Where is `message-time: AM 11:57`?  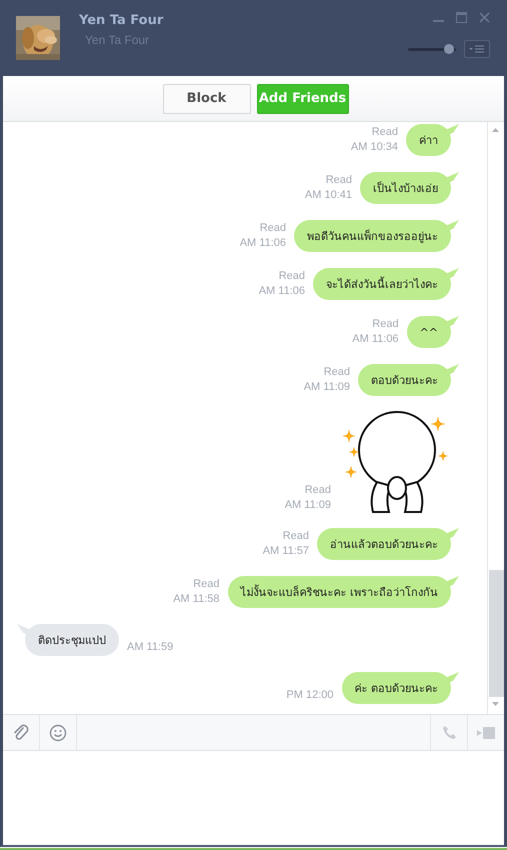
message-time: AM 11:57 is located at coordinates (285, 551).